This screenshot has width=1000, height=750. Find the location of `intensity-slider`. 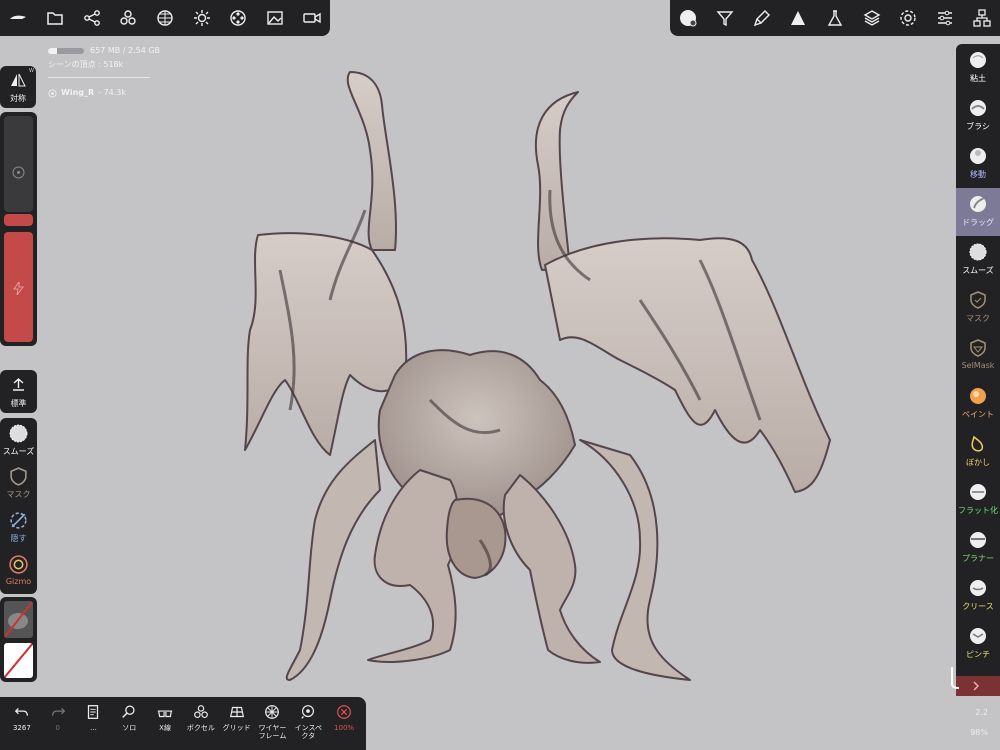

intensity-slider is located at coordinates (18, 287).